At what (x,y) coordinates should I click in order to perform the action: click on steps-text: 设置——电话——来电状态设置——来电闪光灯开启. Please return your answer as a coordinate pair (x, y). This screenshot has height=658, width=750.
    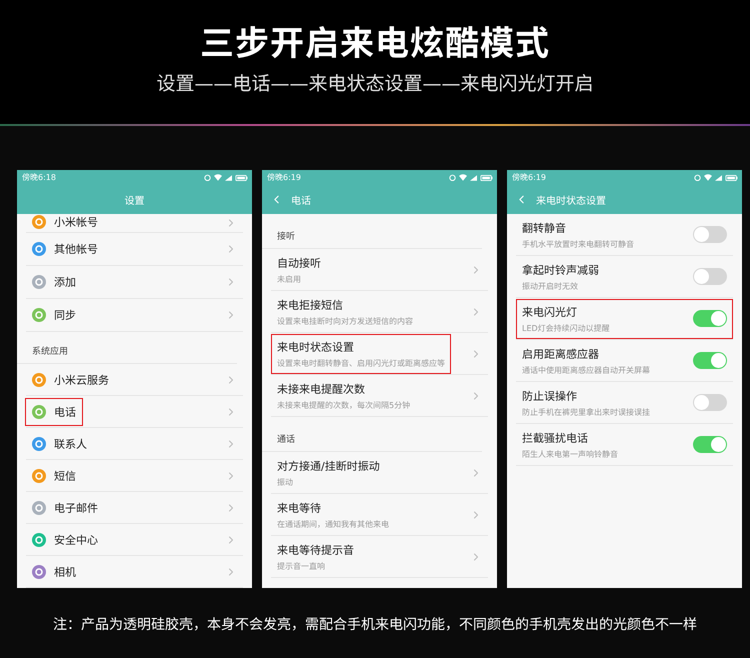
    Looking at the image, I should click on (375, 84).